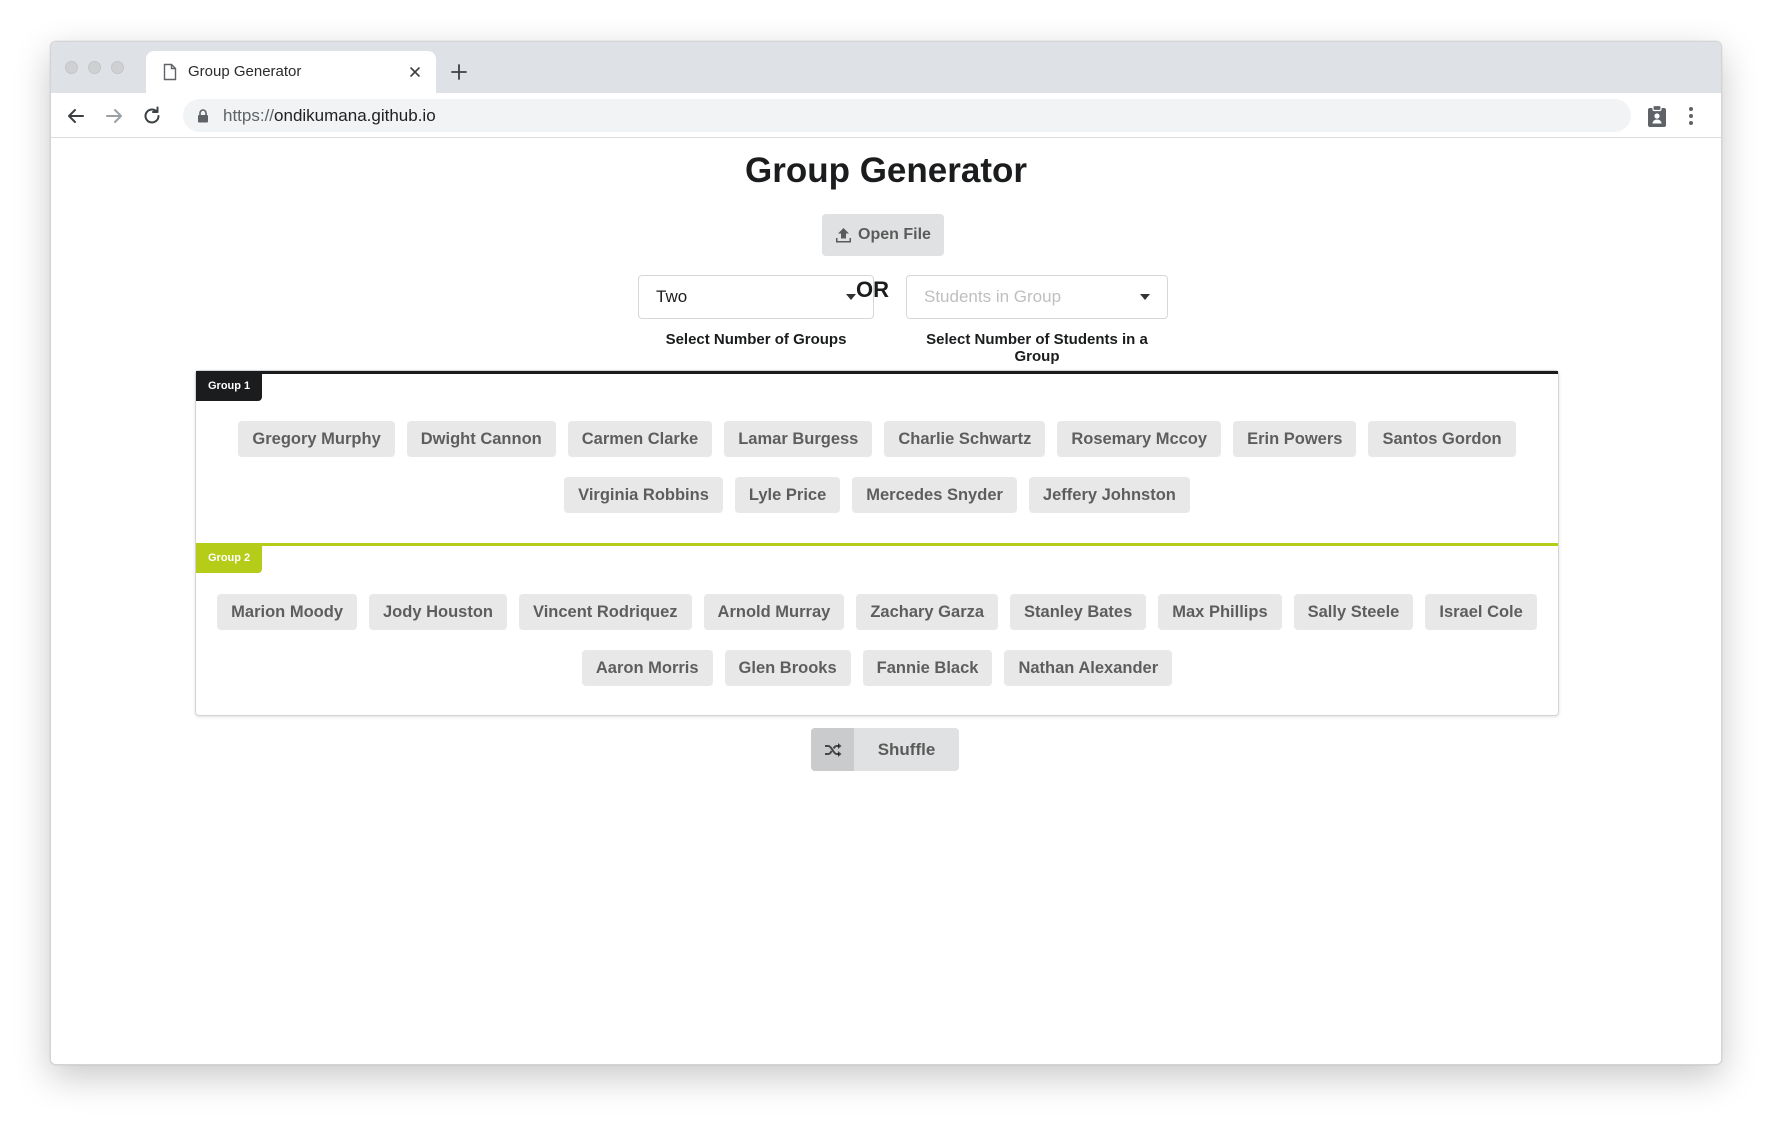 This screenshot has width=1771, height=1125. What do you see at coordinates (672, 296) in the screenshot?
I see `groups-dropdown-value: Two` at bounding box center [672, 296].